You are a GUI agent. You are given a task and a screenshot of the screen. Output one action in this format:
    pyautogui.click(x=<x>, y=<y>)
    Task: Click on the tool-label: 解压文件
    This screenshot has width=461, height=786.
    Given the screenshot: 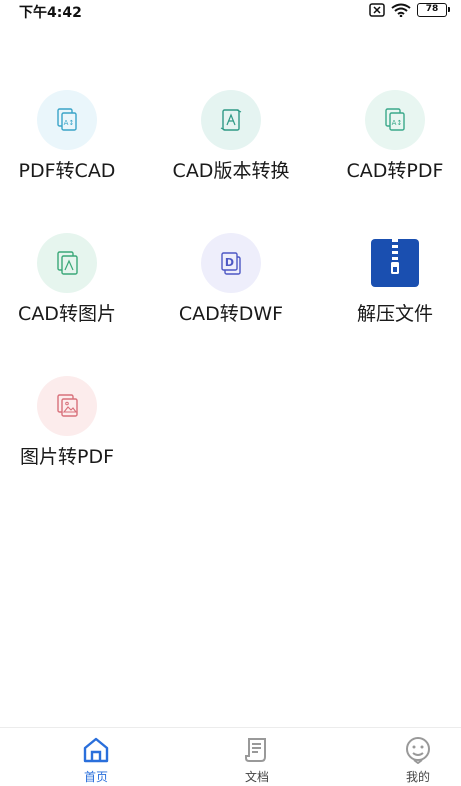 What is the action you would take?
    pyautogui.click(x=394, y=314)
    